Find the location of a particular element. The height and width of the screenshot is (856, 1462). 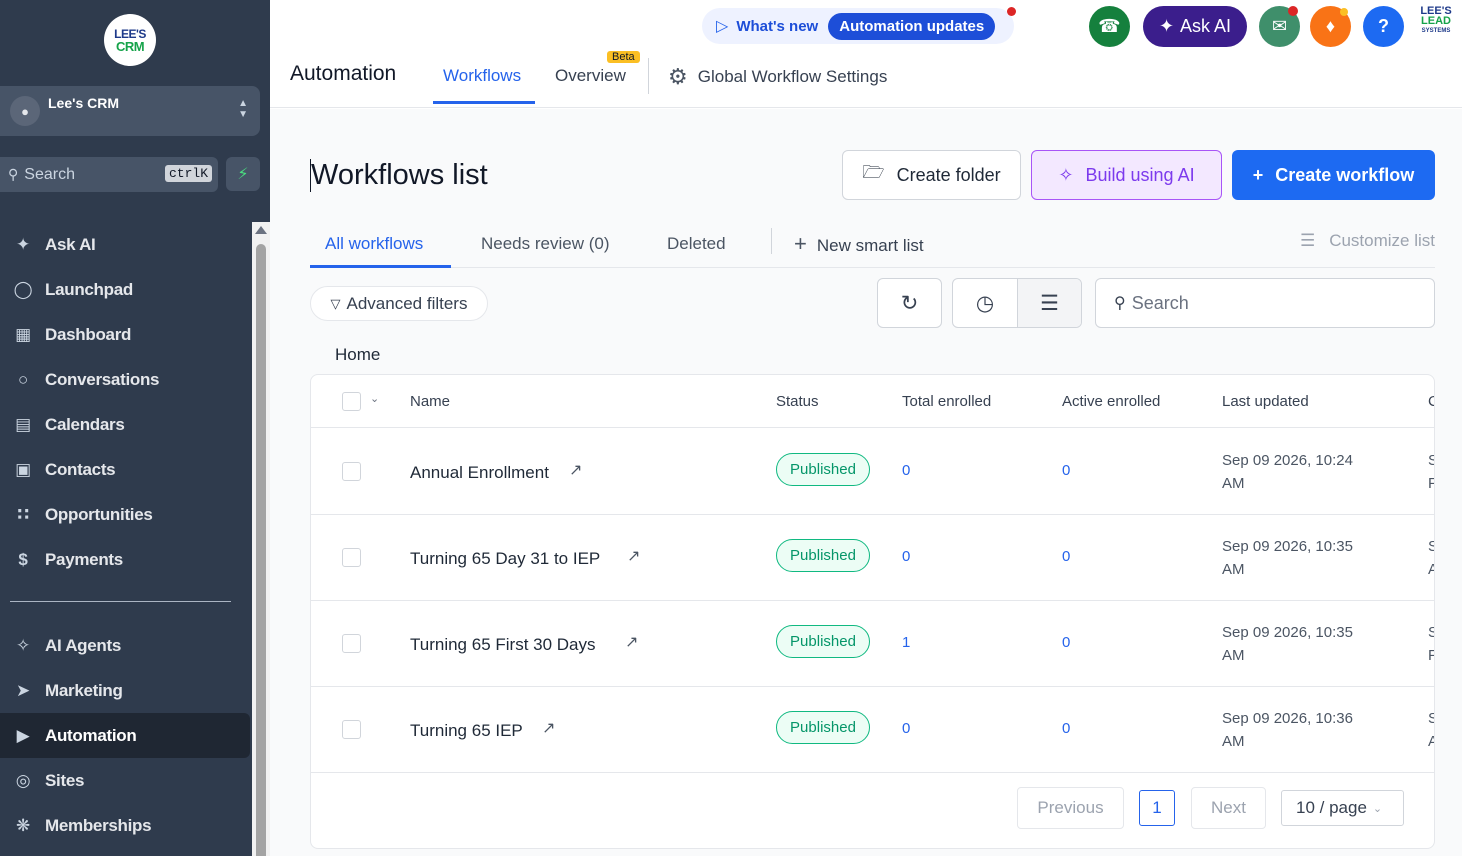

workflow-name: Turning 65 IEP is located at coordinates (466, 731).